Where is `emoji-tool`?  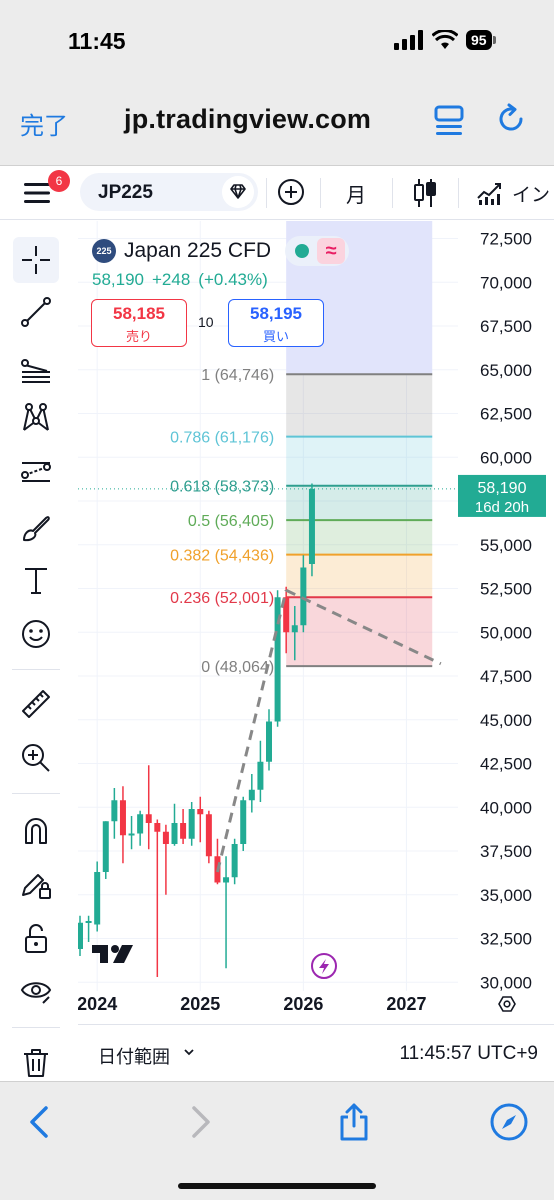 emoji-tool is located at coordinates (36, 634).